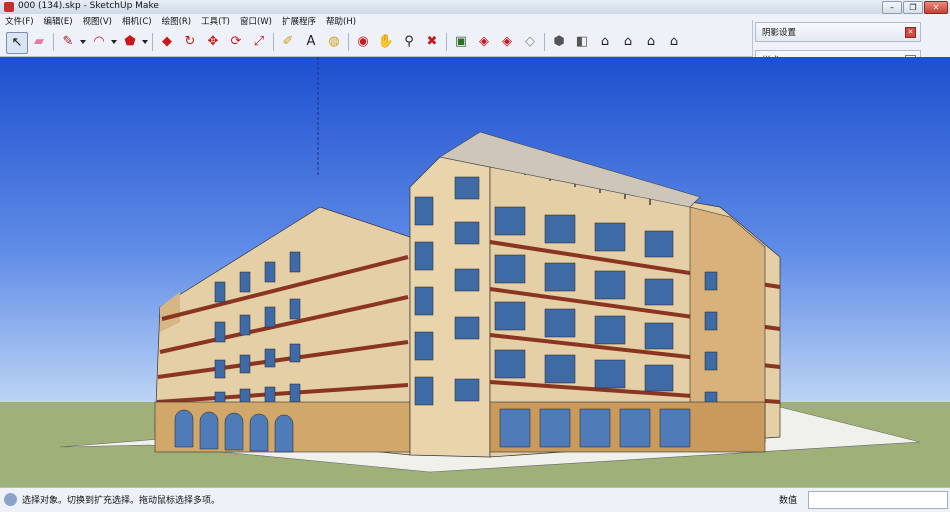  I want to click on zoom-icon: ⚲, so click(409, 42).